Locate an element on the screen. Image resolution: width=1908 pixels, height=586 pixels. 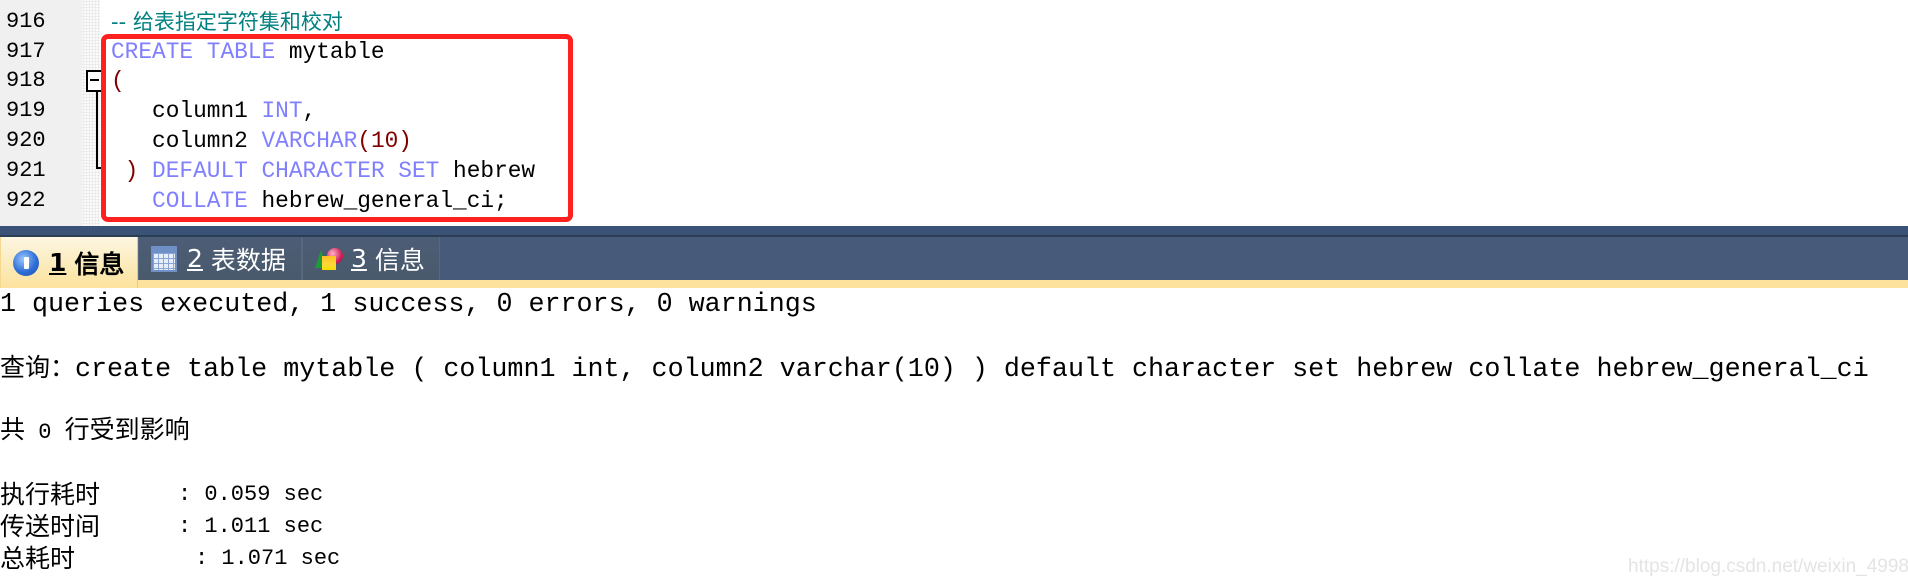
timing-value: : 1.071 sec is located at coordinates (268, 558).